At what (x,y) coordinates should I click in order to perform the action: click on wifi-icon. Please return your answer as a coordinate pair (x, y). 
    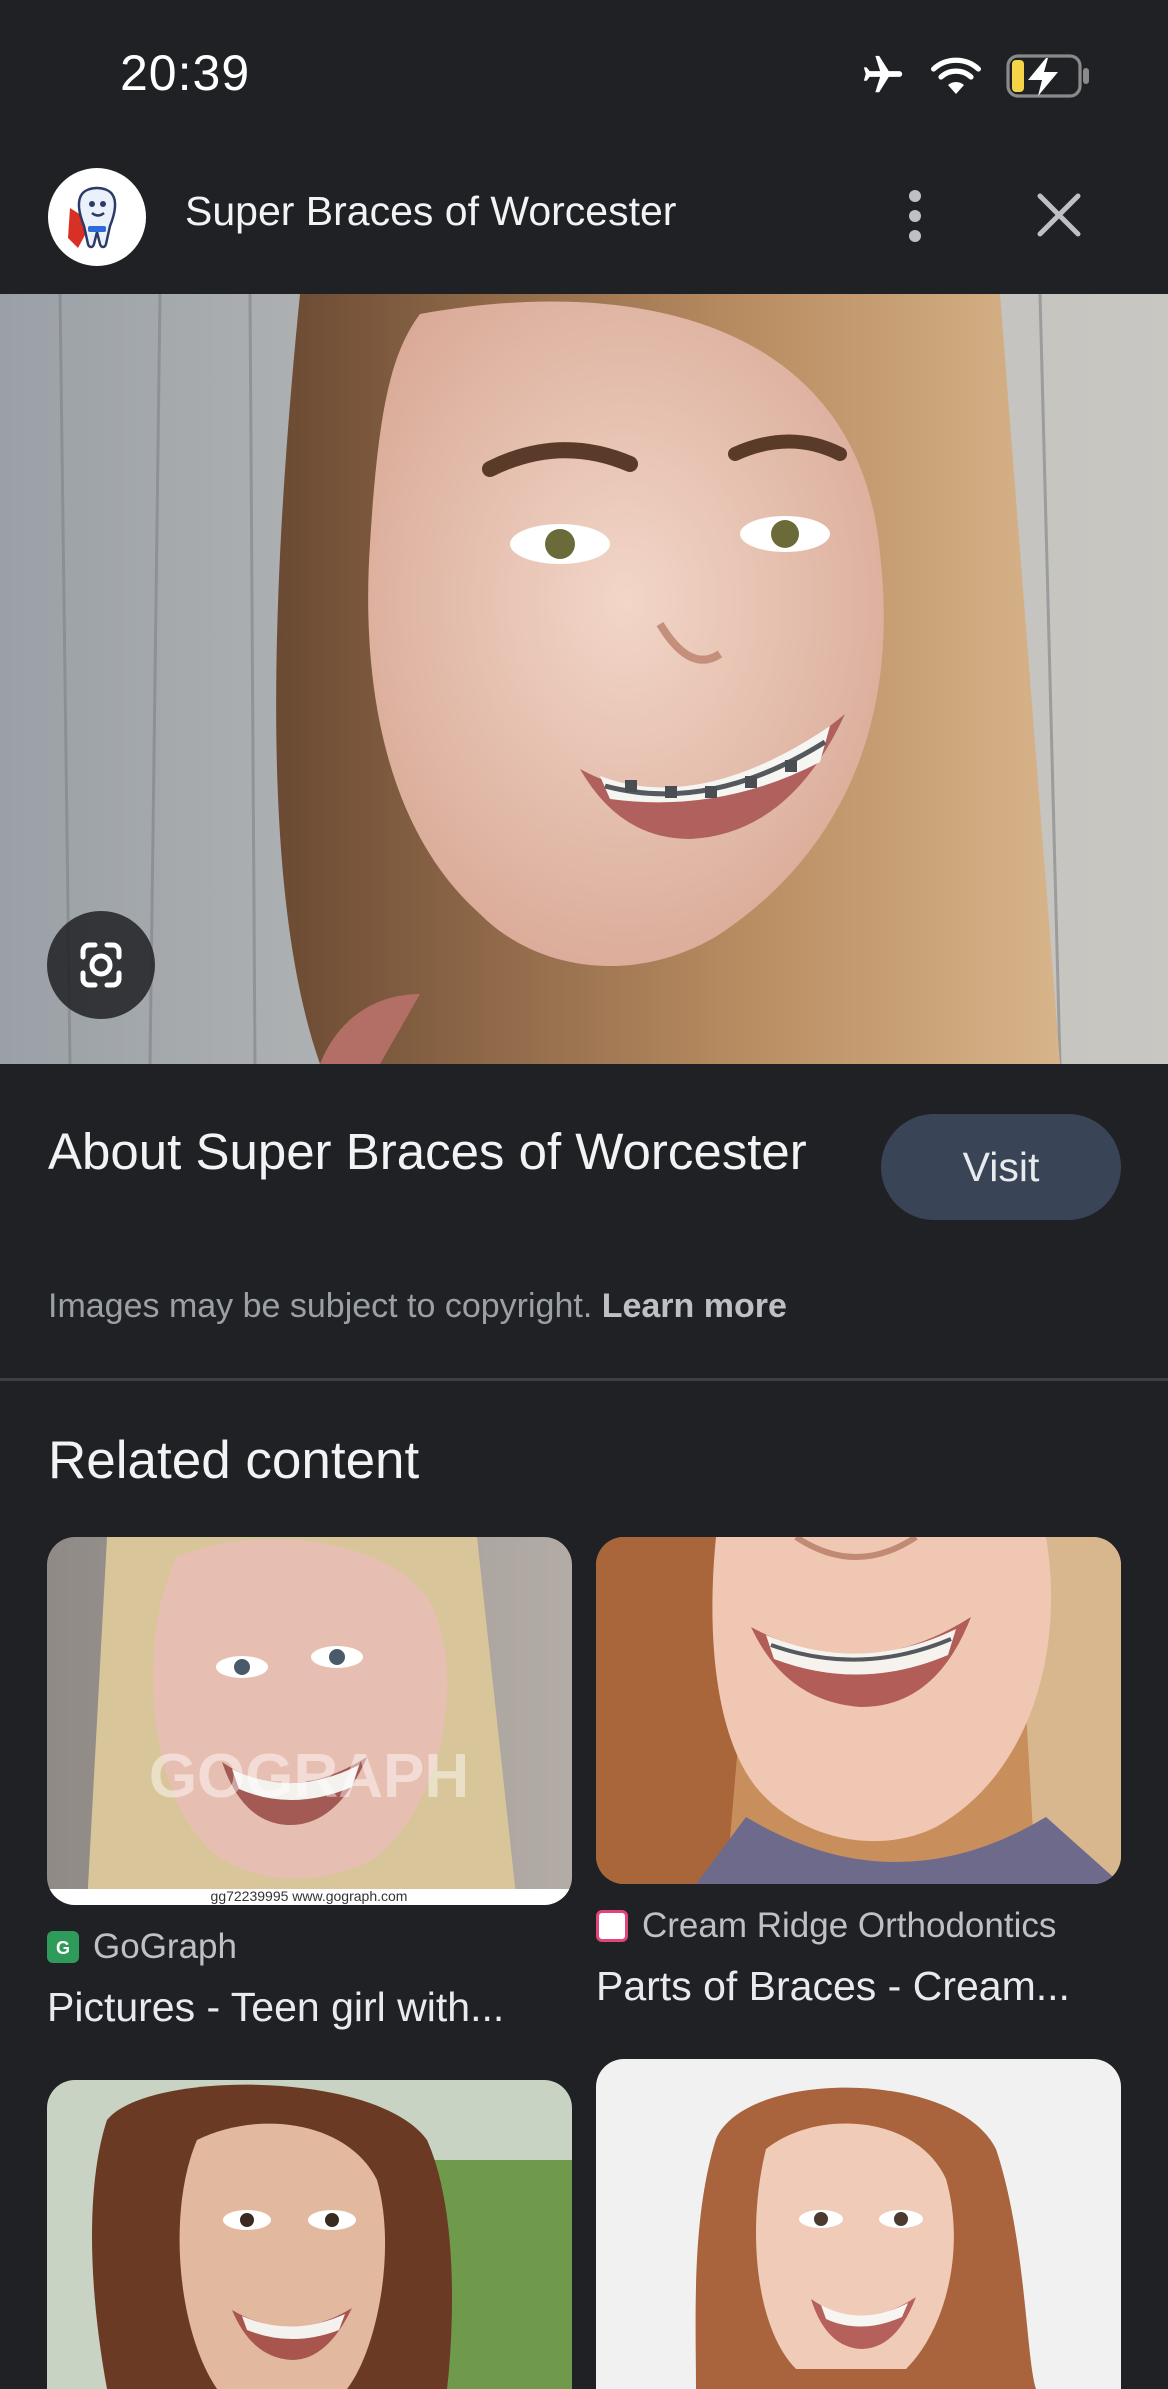
    Looking at the image, I should click on (956, 75).